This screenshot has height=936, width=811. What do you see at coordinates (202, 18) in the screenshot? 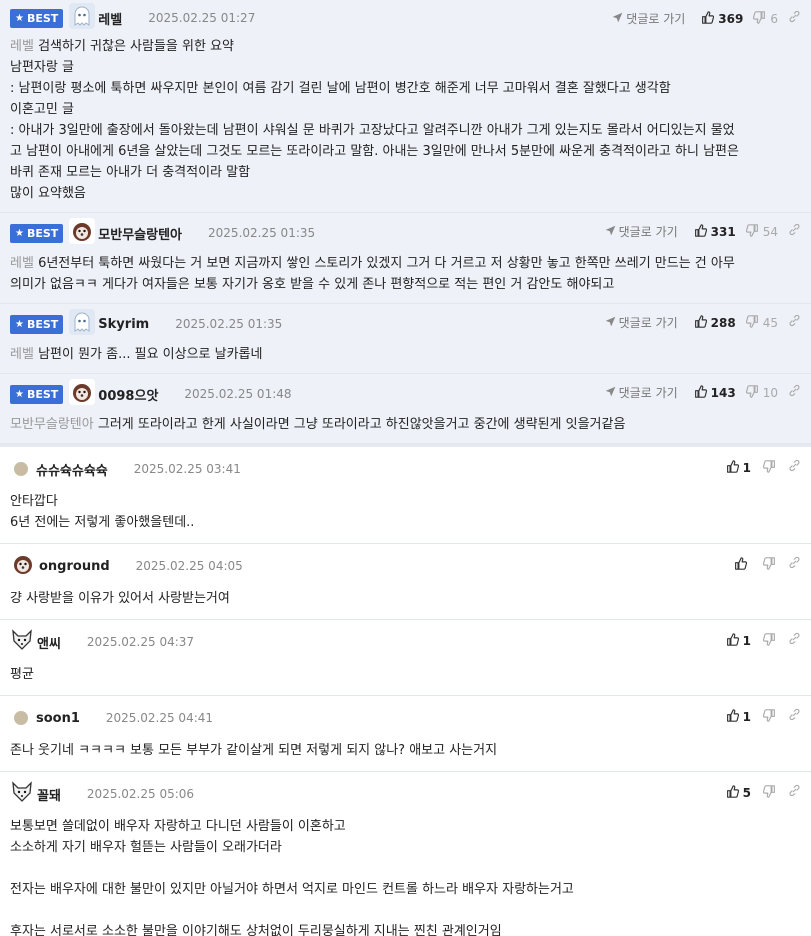
I see `comment-date: 2025.02.25 01:27` at bounding box center [202, 18].